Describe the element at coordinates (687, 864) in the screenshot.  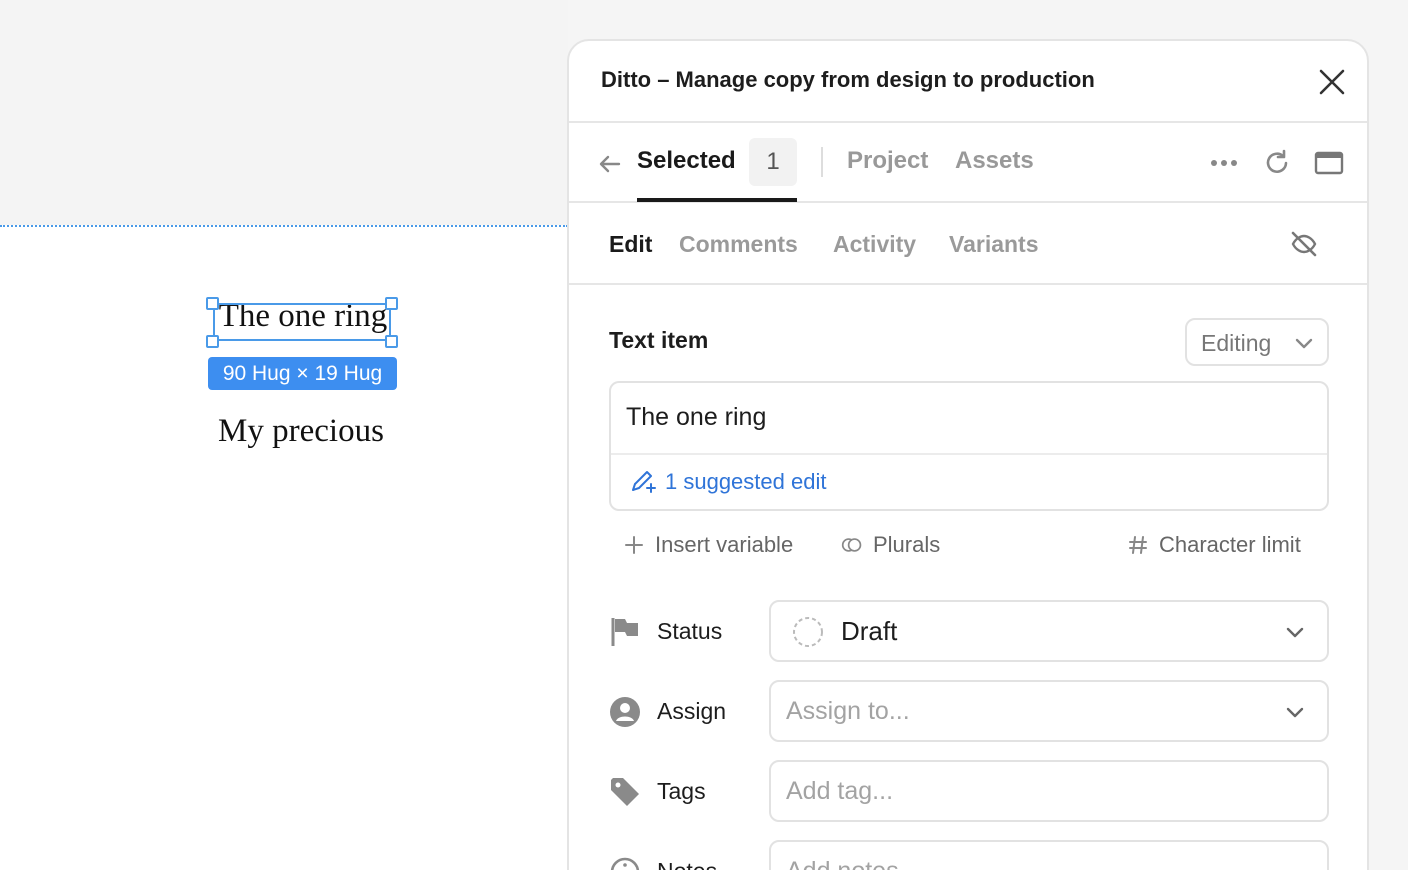
I see `notes-label: Notes` at that location.